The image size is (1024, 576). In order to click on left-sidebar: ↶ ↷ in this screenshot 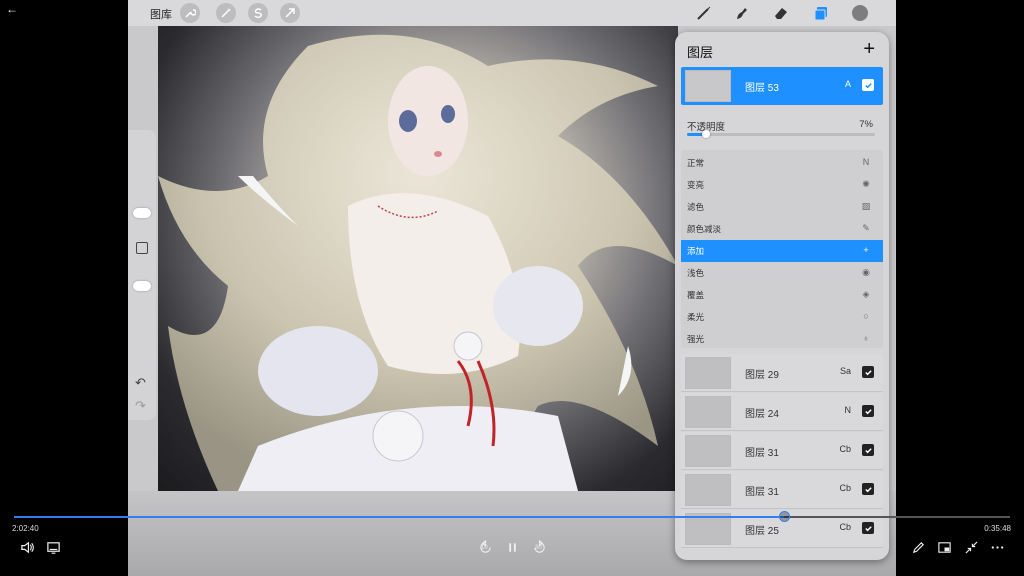, I will do `click(142, 275)`.